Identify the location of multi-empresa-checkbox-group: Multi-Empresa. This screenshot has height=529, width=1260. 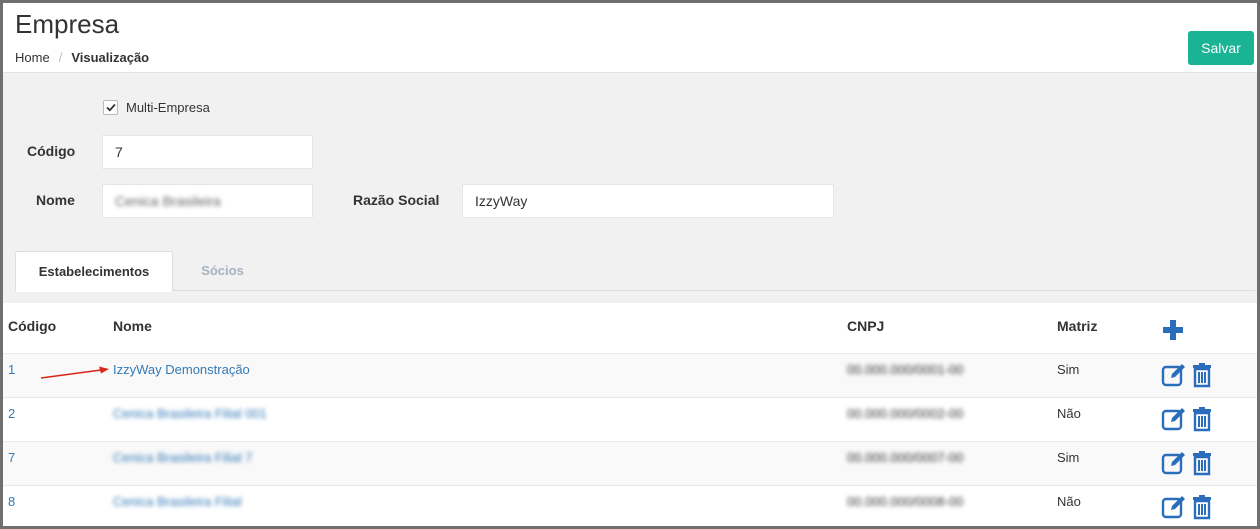
(156, 107).